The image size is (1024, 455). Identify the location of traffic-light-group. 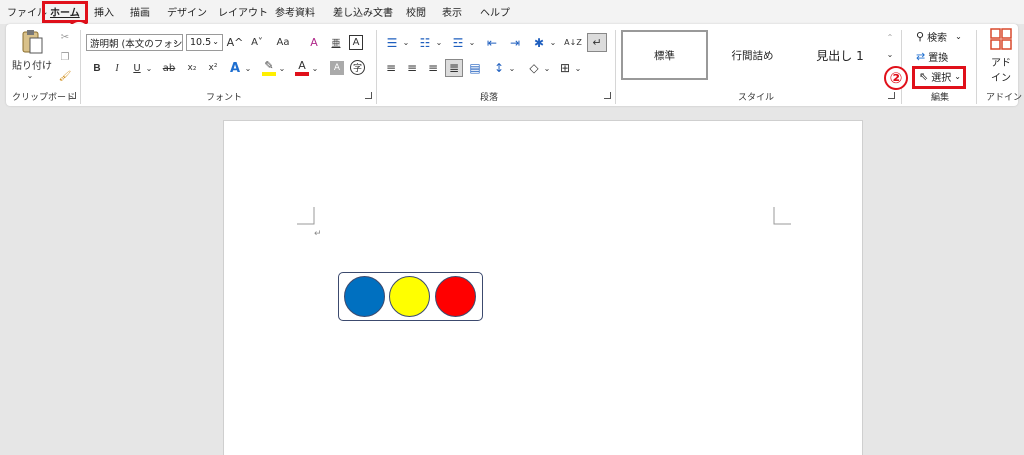
(410, 296).